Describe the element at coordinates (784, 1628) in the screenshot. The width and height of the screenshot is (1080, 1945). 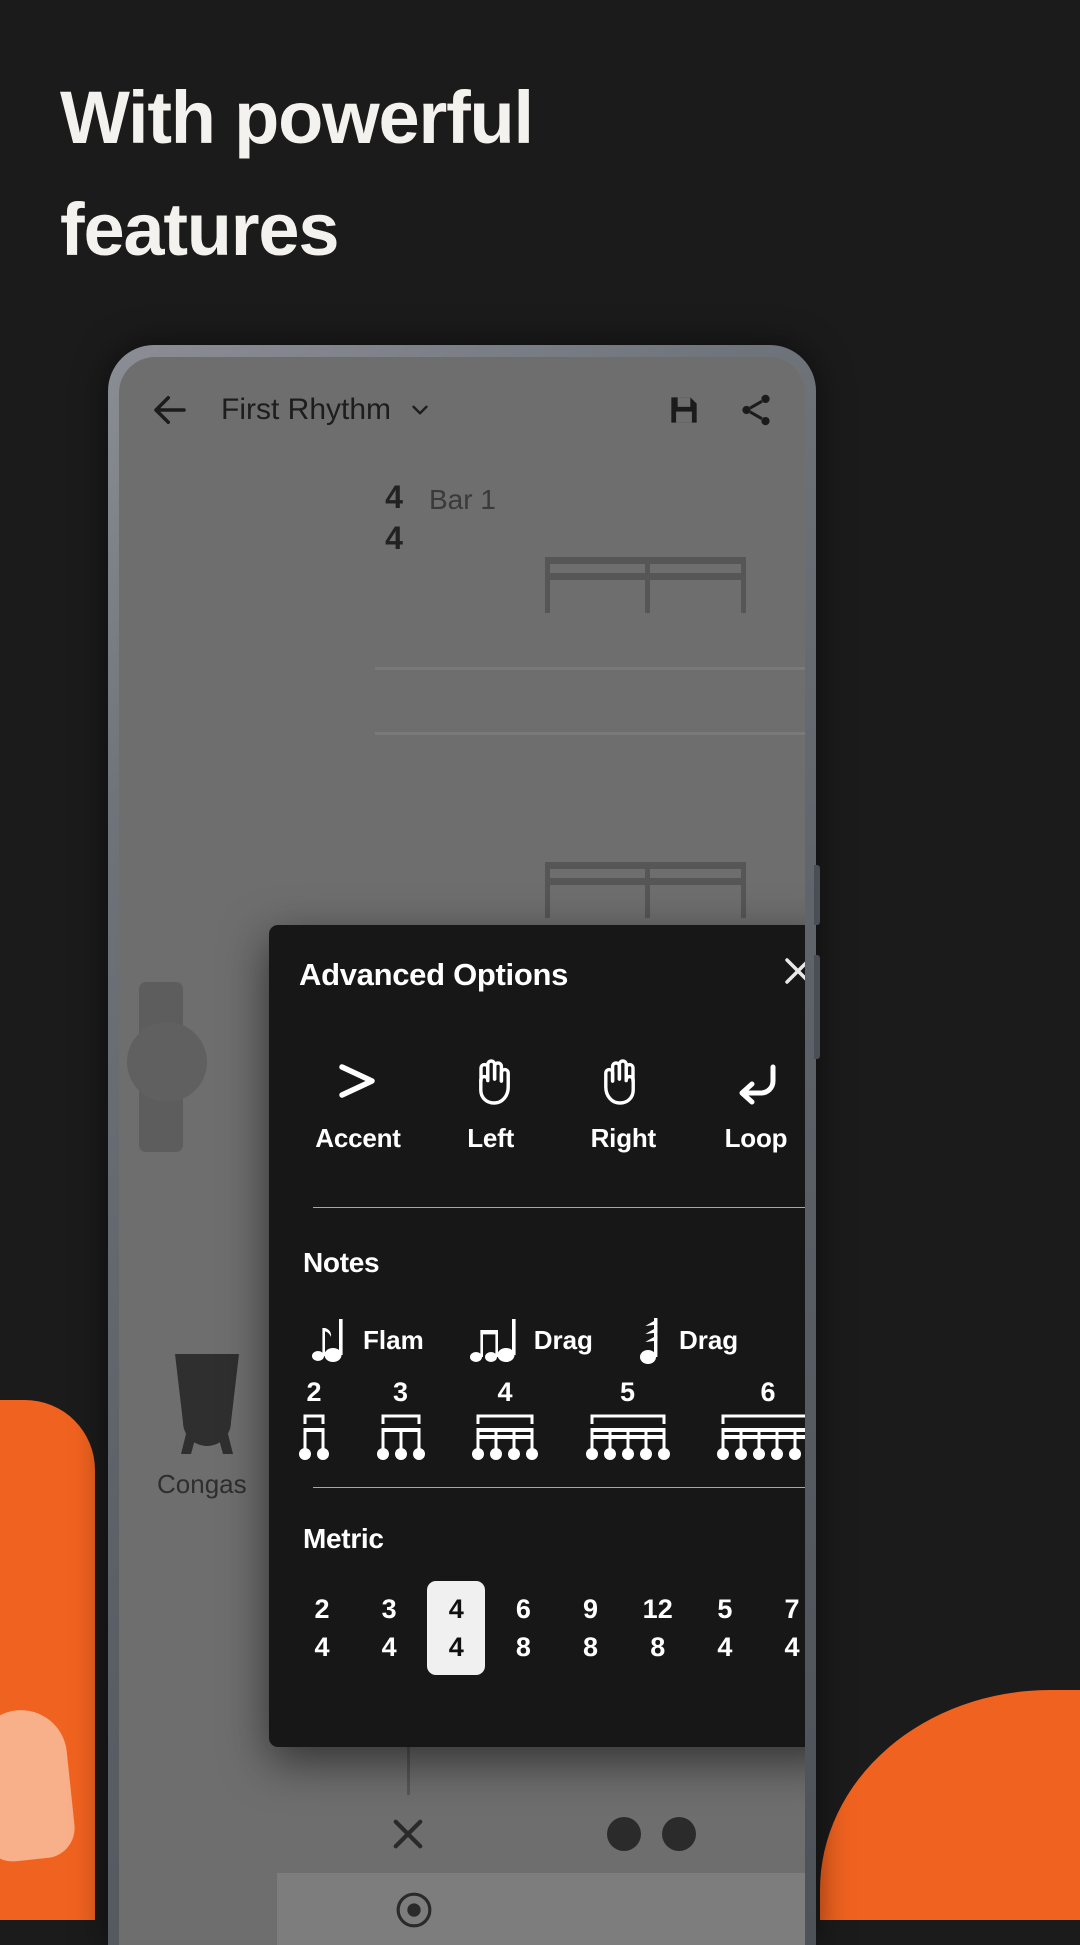
I see `metric-option-7-4: 74` at that location.